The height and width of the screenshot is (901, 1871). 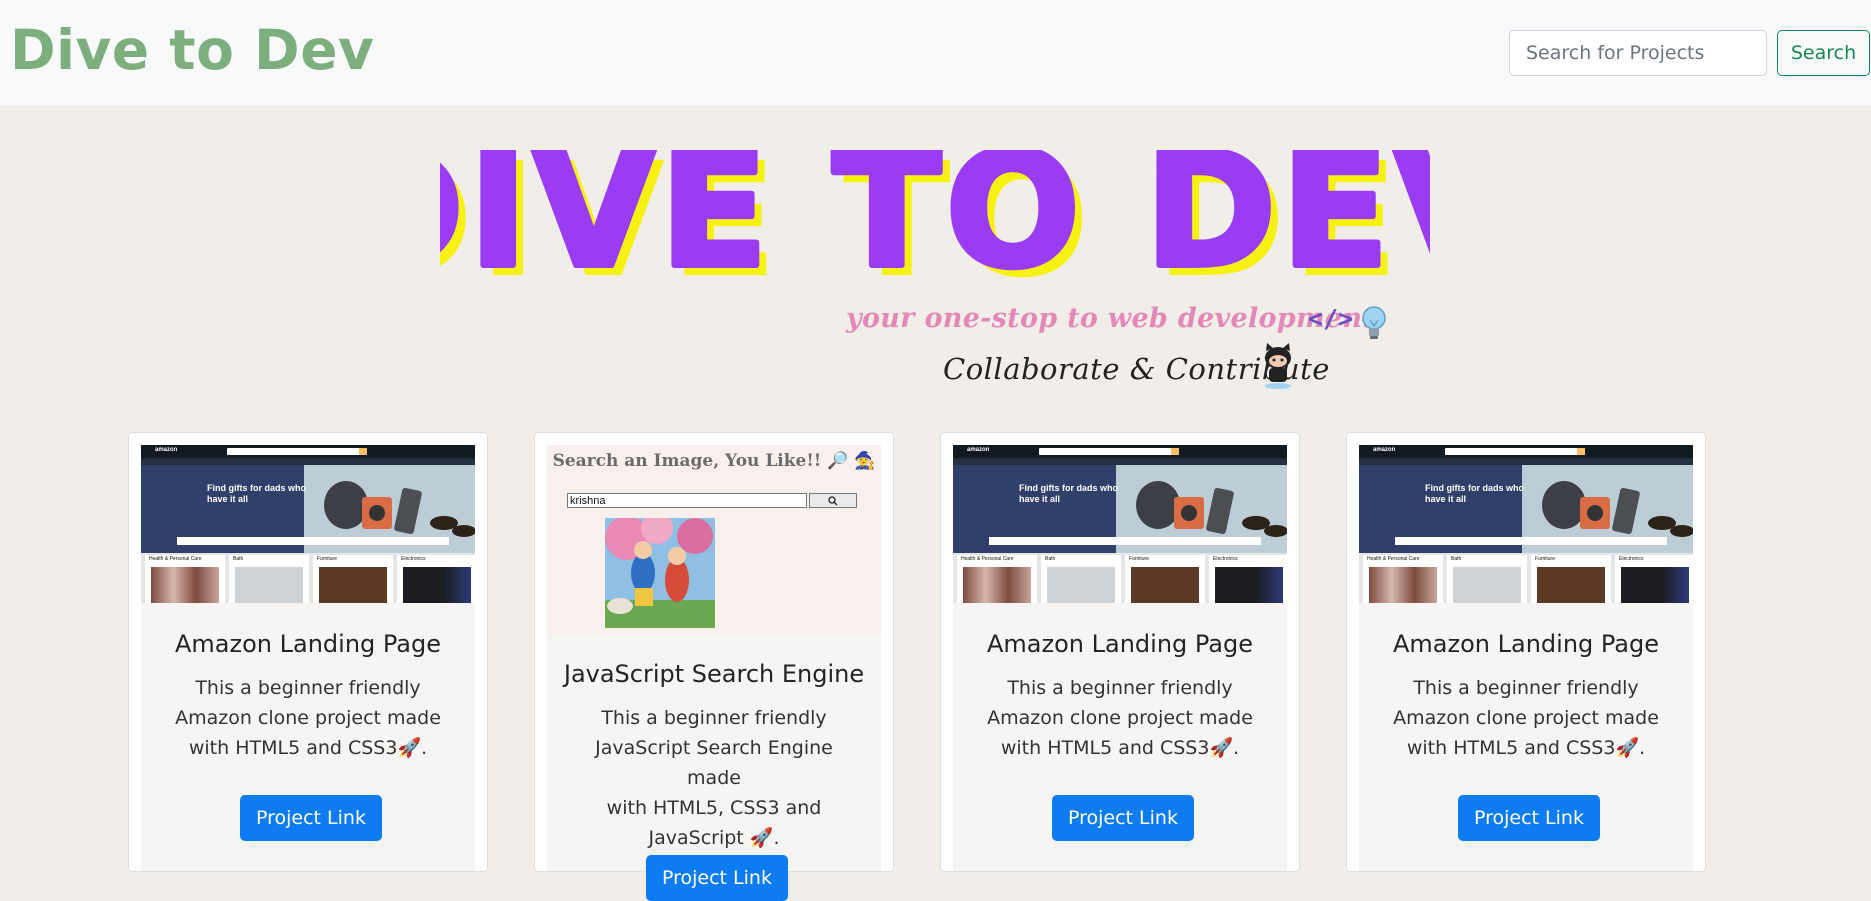 I want to click on navbar: Dive to Dev Search, so click(x=935, y=53).